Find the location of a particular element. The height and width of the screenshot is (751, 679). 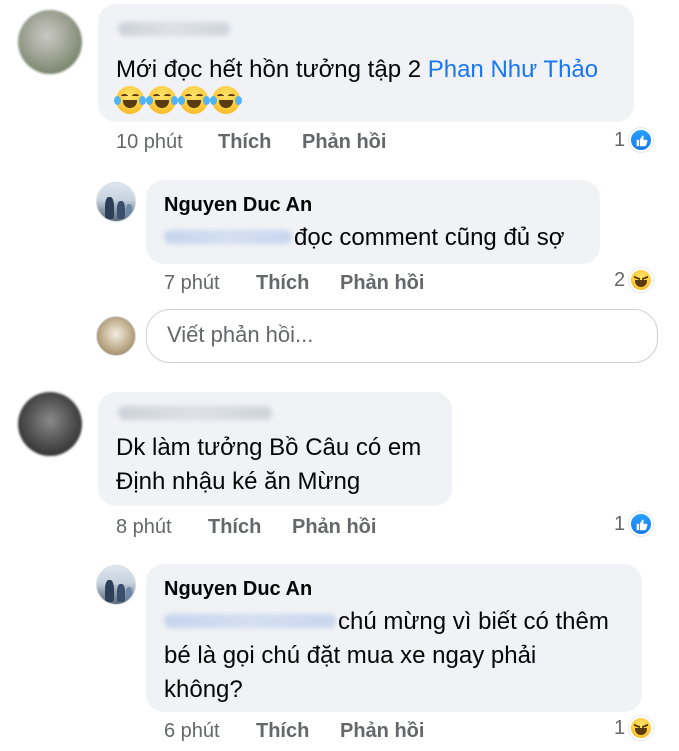

comment-text-line: Dk làm tưởng Bồ Câu có em is located at coordinates (269, 447).